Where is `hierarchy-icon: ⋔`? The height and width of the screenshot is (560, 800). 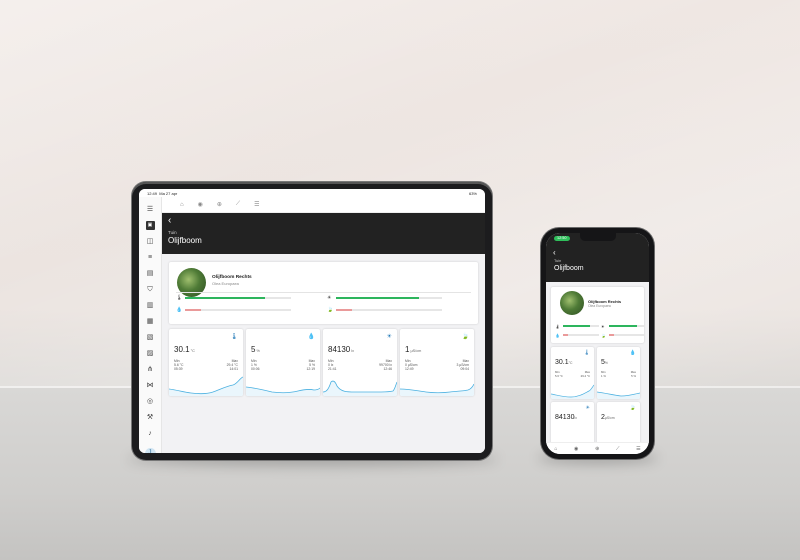 hierarchy-icon: ⋔ is located at coordinates (150, 369).